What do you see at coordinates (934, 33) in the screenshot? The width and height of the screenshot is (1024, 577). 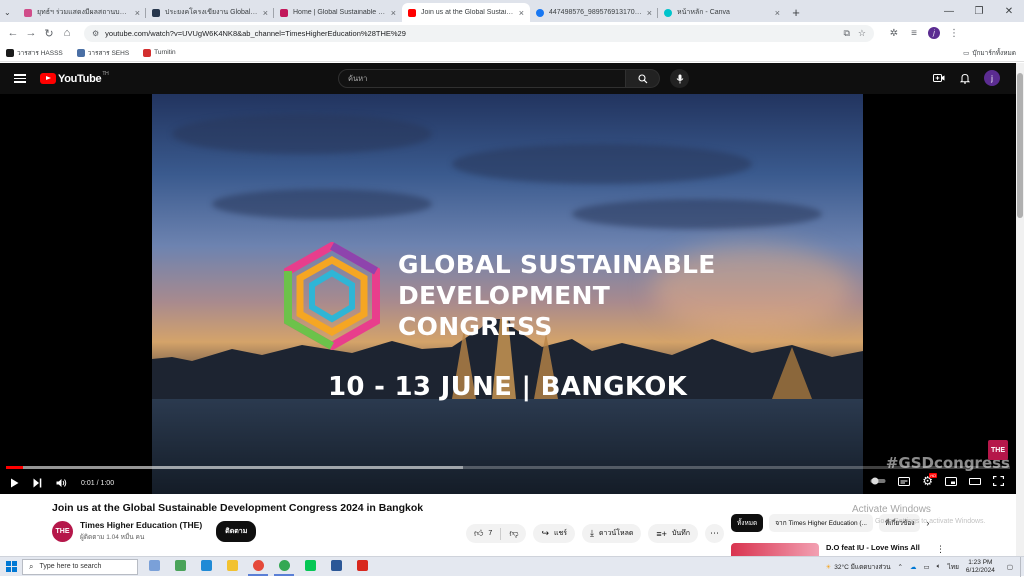 I see `profile-button: j` at bounding box center [934, 33].